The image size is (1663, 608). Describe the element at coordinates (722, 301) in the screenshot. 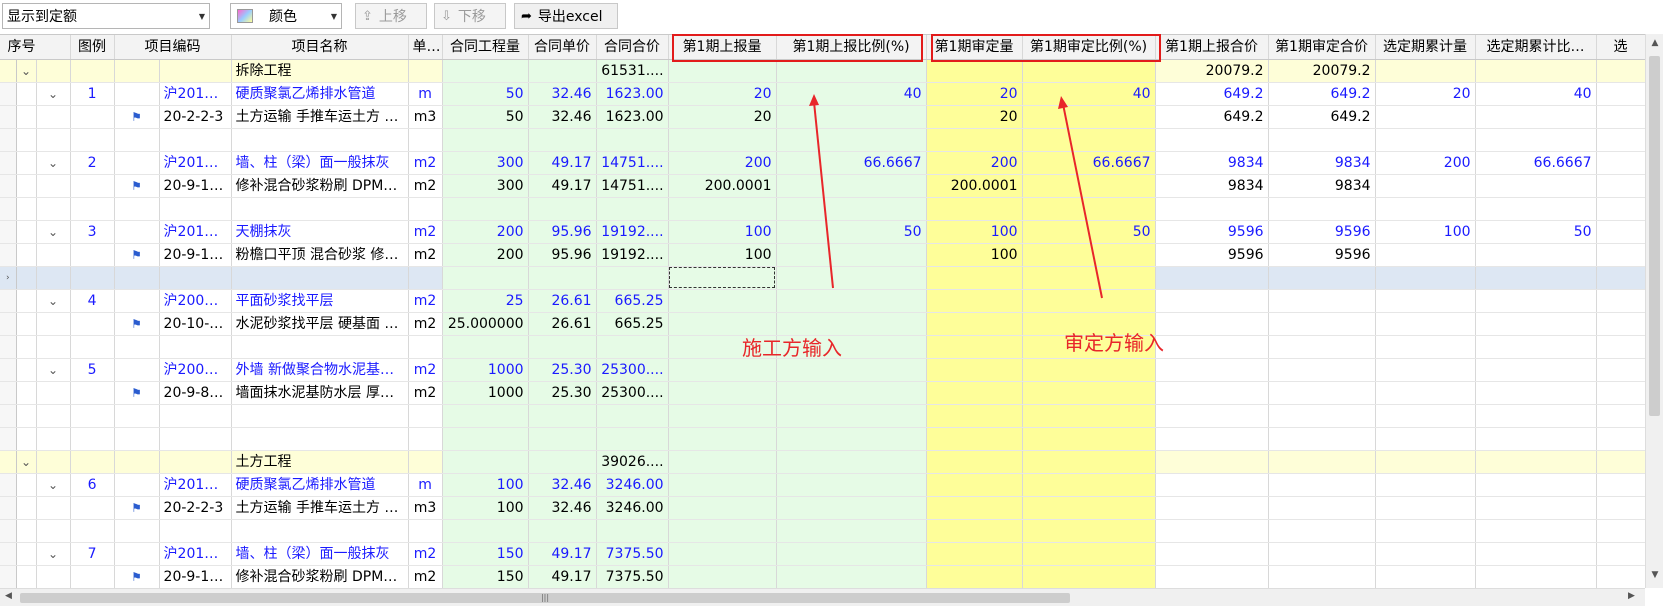

I see `r-qty-cell` at that location.